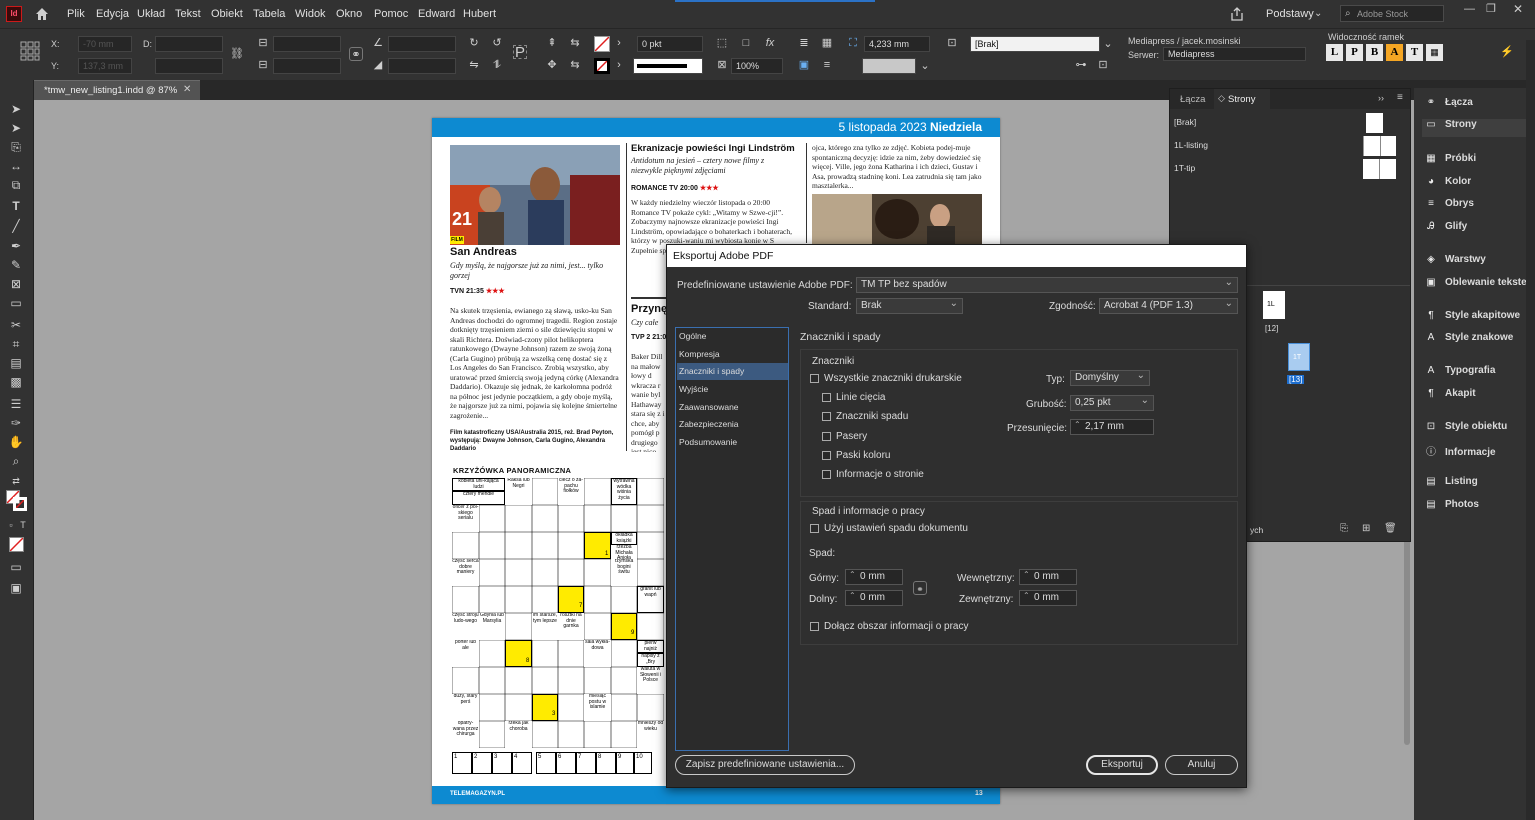 The image size is (1535, 820). What do you see at coordinates (16, 147) in the screenshot?
I see `page-tool-icon: ⎘` at bounding box center [16, 147].